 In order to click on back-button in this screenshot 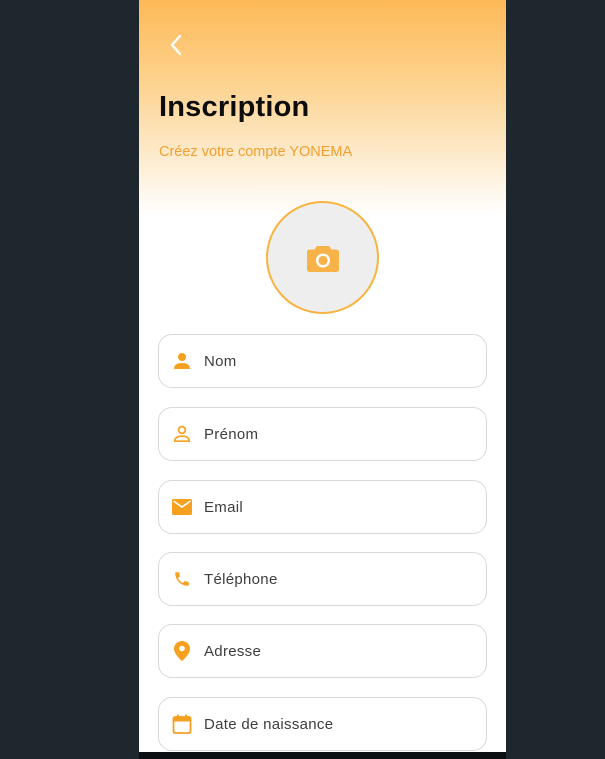, I will do `click(176, 45)`.